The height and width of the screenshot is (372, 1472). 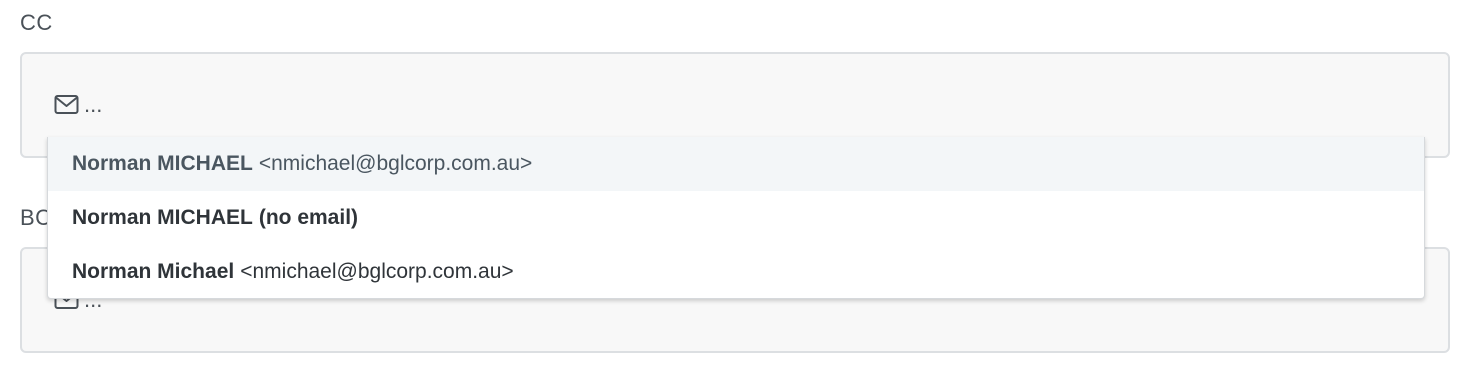 I want to click on suggestion-item: Norman MICHAEL (no email), so click(x=736, y=218).